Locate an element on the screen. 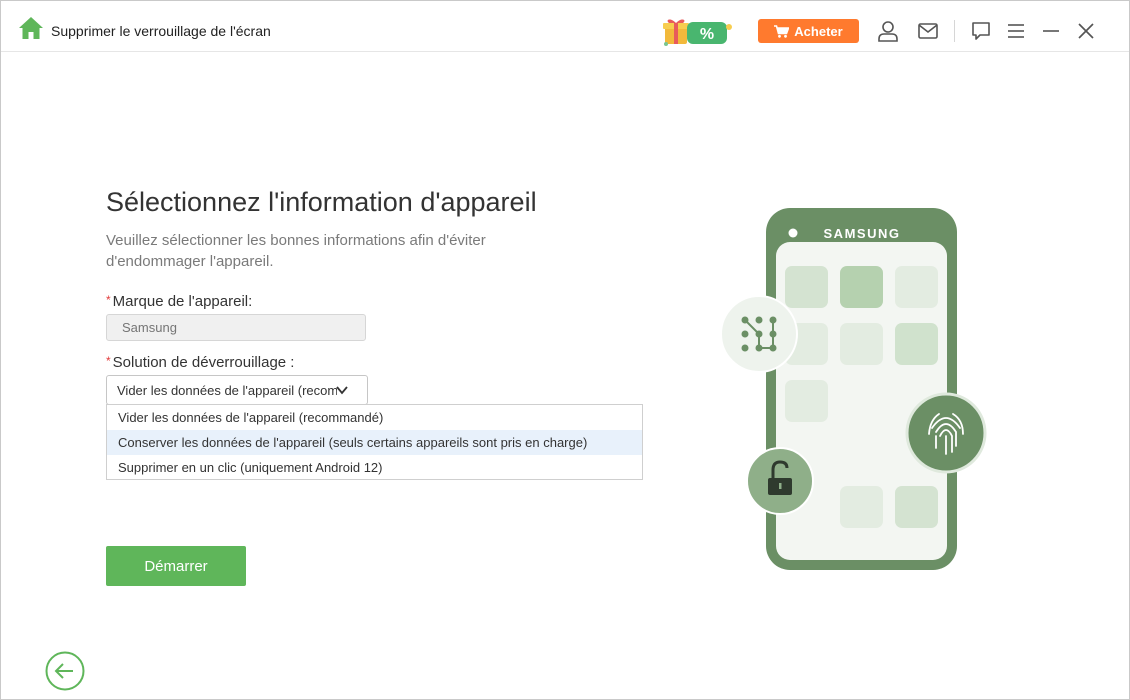  solution-field-label: * Solution de déverrouillage : is located at coordinates (200, 362).